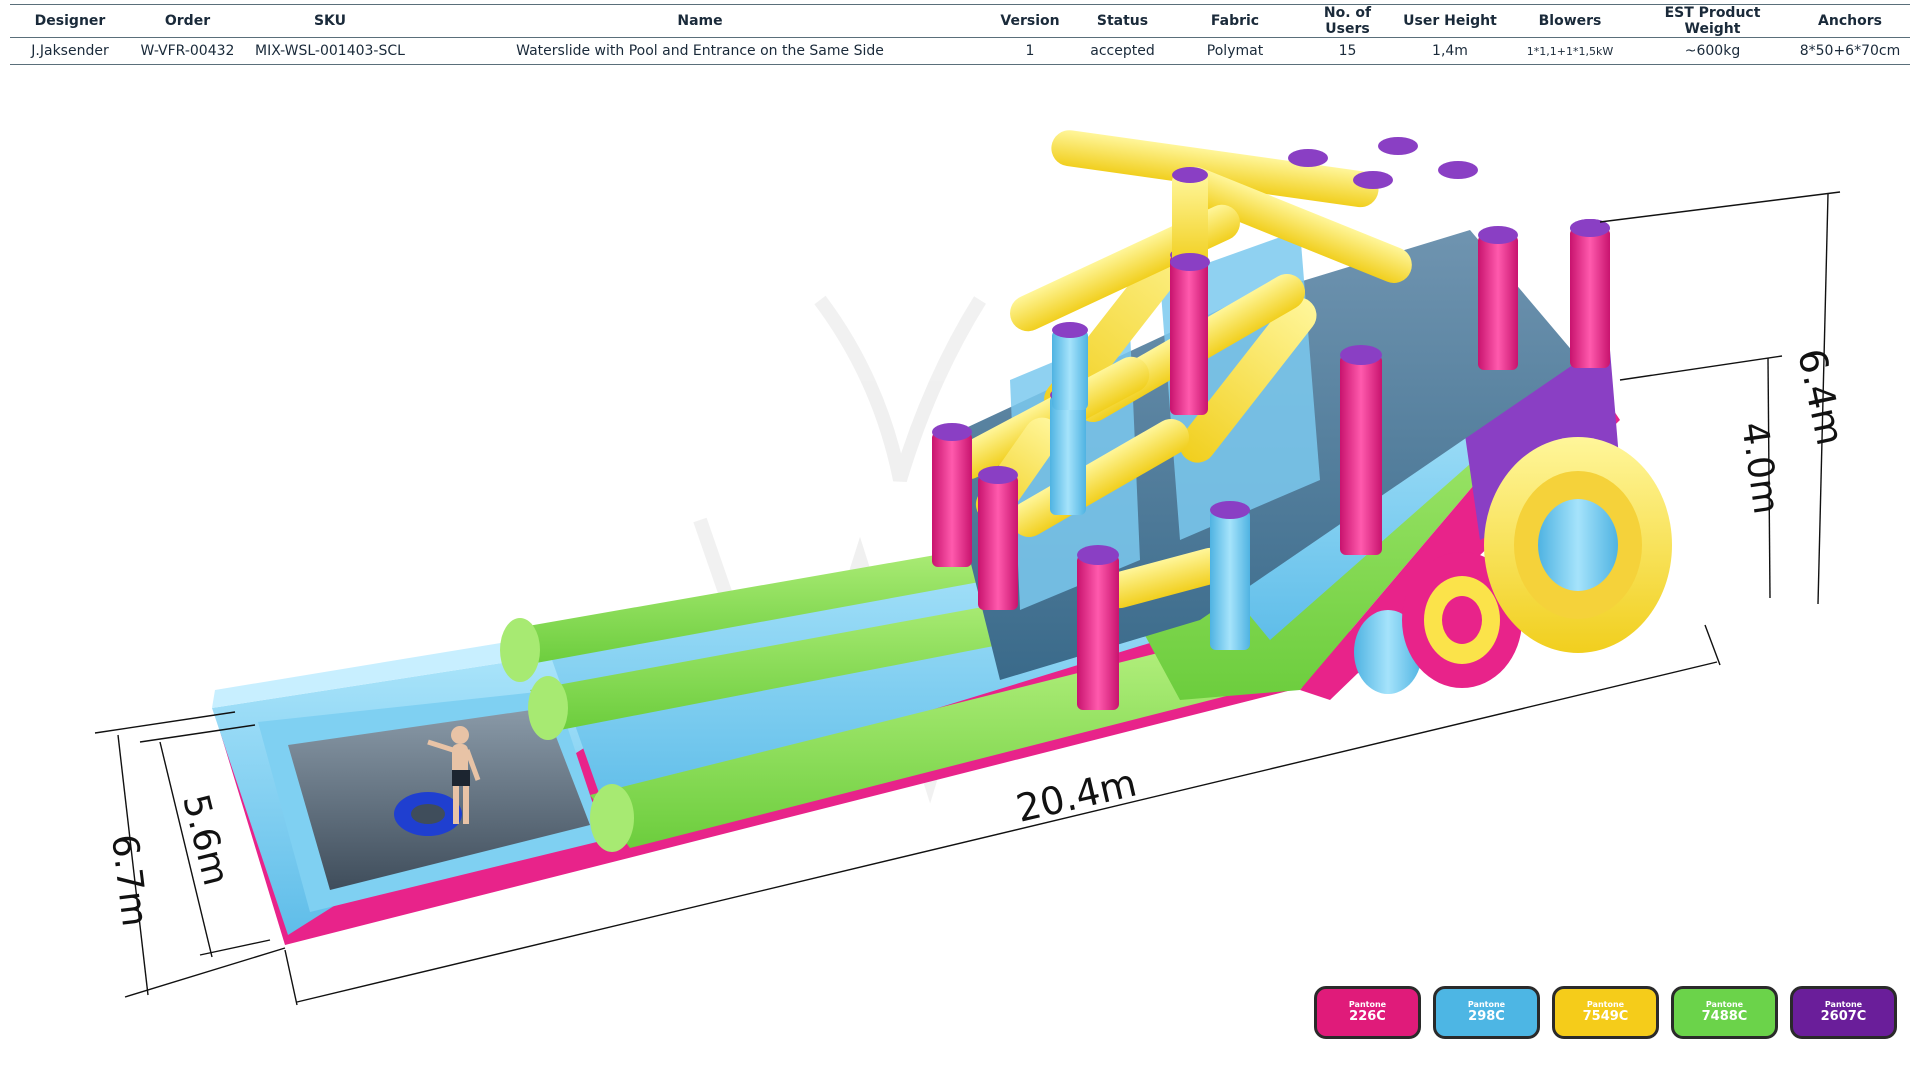  What do you see at coordinates (1724, 1016) in the screenshot?
I see `pantone-code: 7488C` at bounding box center [1724, 1016].